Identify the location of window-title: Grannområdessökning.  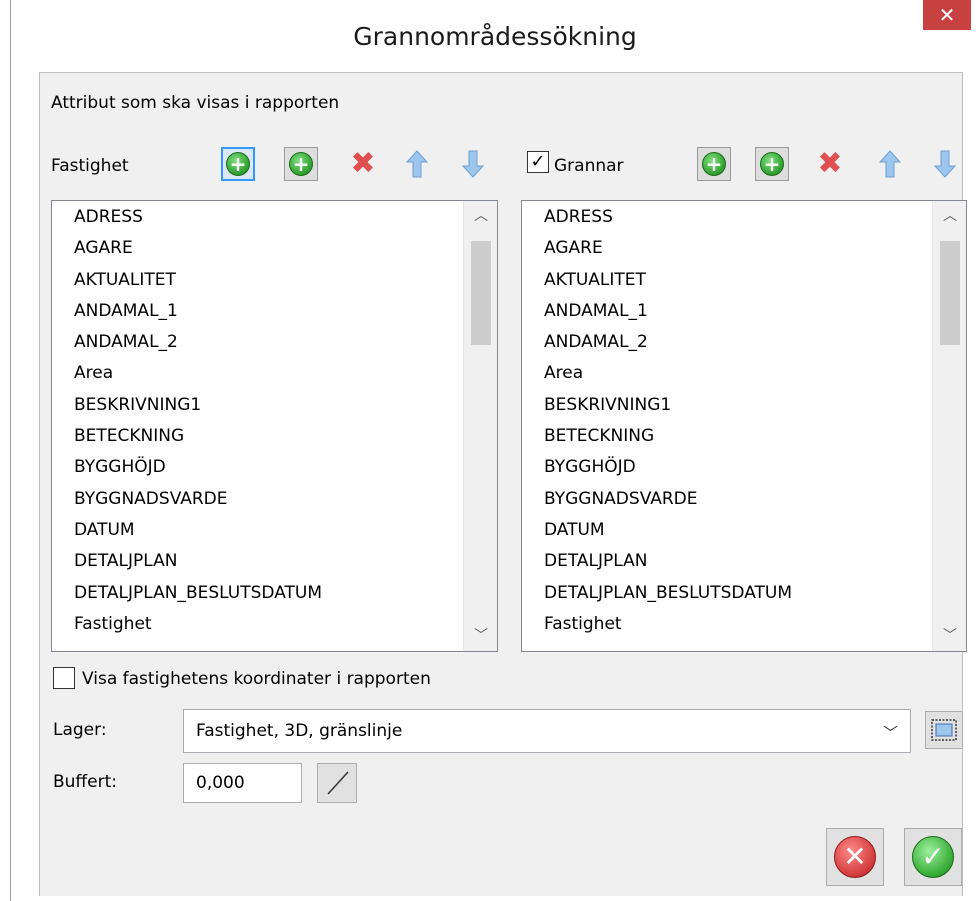
(495, 36).